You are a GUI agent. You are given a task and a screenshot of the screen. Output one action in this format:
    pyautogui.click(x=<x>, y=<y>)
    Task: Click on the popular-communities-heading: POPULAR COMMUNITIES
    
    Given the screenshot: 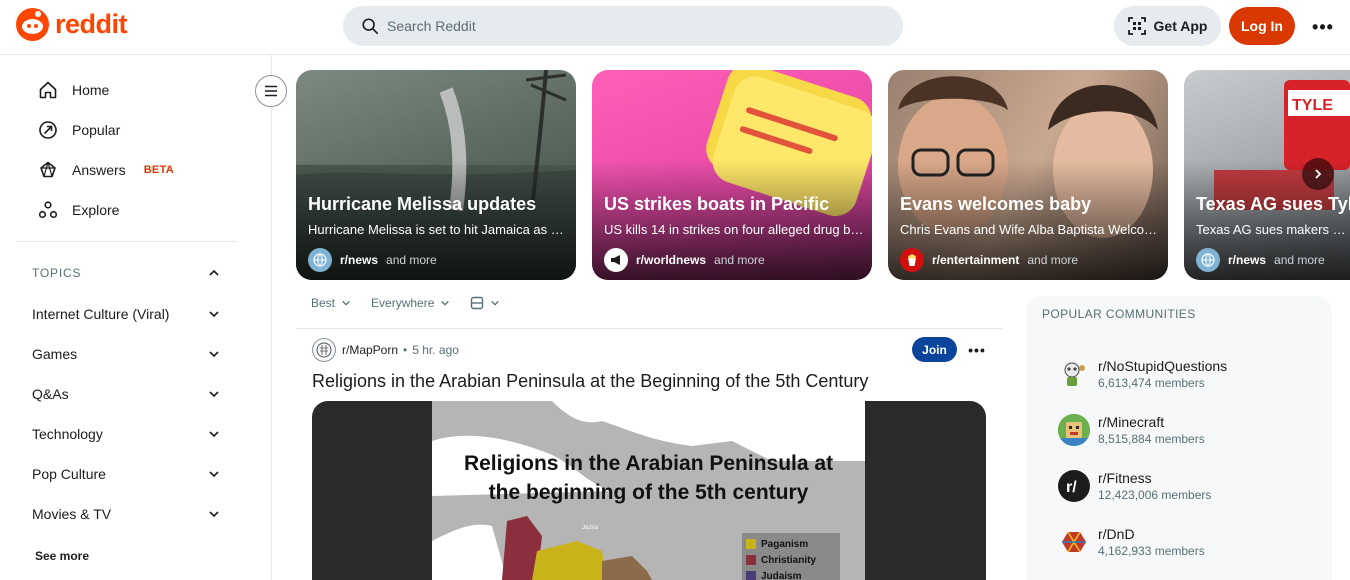 What is the action you would take?
    pyautogui.click(x=1119, y=314)
    